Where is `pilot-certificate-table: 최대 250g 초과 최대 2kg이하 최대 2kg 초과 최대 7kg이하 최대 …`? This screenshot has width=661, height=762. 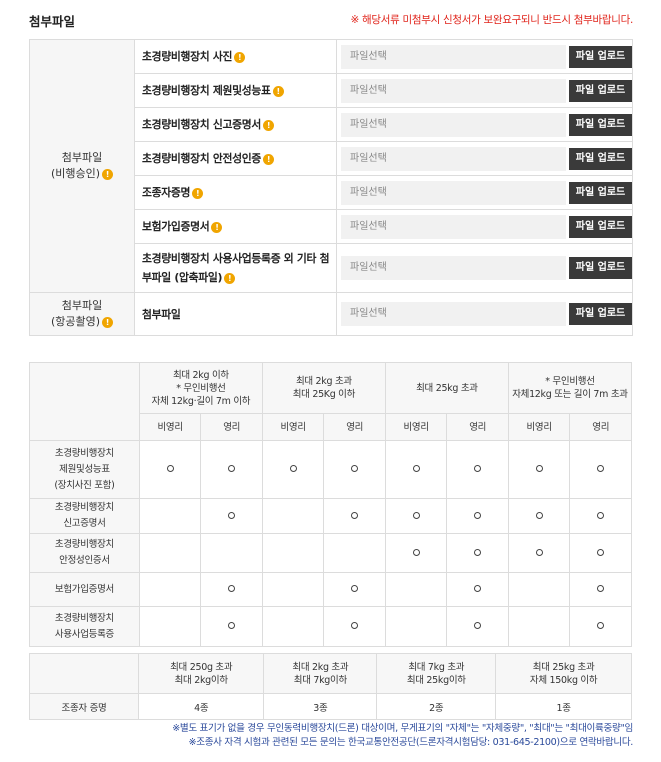 pilot-certificate-table: 최대 250g 초과 최대 2kg이하 최대 2kg 초과 최대 7kg이하 최대 … is located at coordinates (330, 686).